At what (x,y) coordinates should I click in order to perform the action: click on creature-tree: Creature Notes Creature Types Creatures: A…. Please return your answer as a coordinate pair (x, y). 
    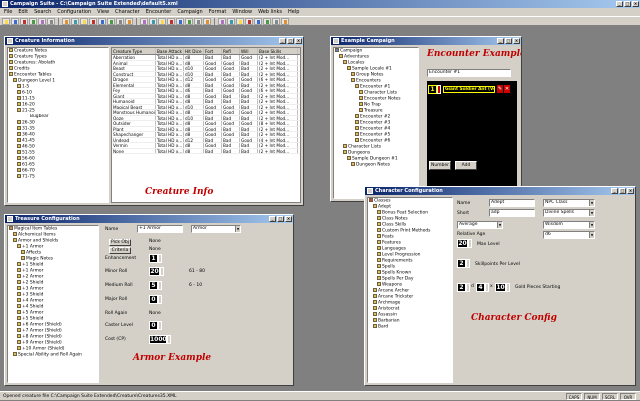
    Looking at the image, I should click on (58, 125).